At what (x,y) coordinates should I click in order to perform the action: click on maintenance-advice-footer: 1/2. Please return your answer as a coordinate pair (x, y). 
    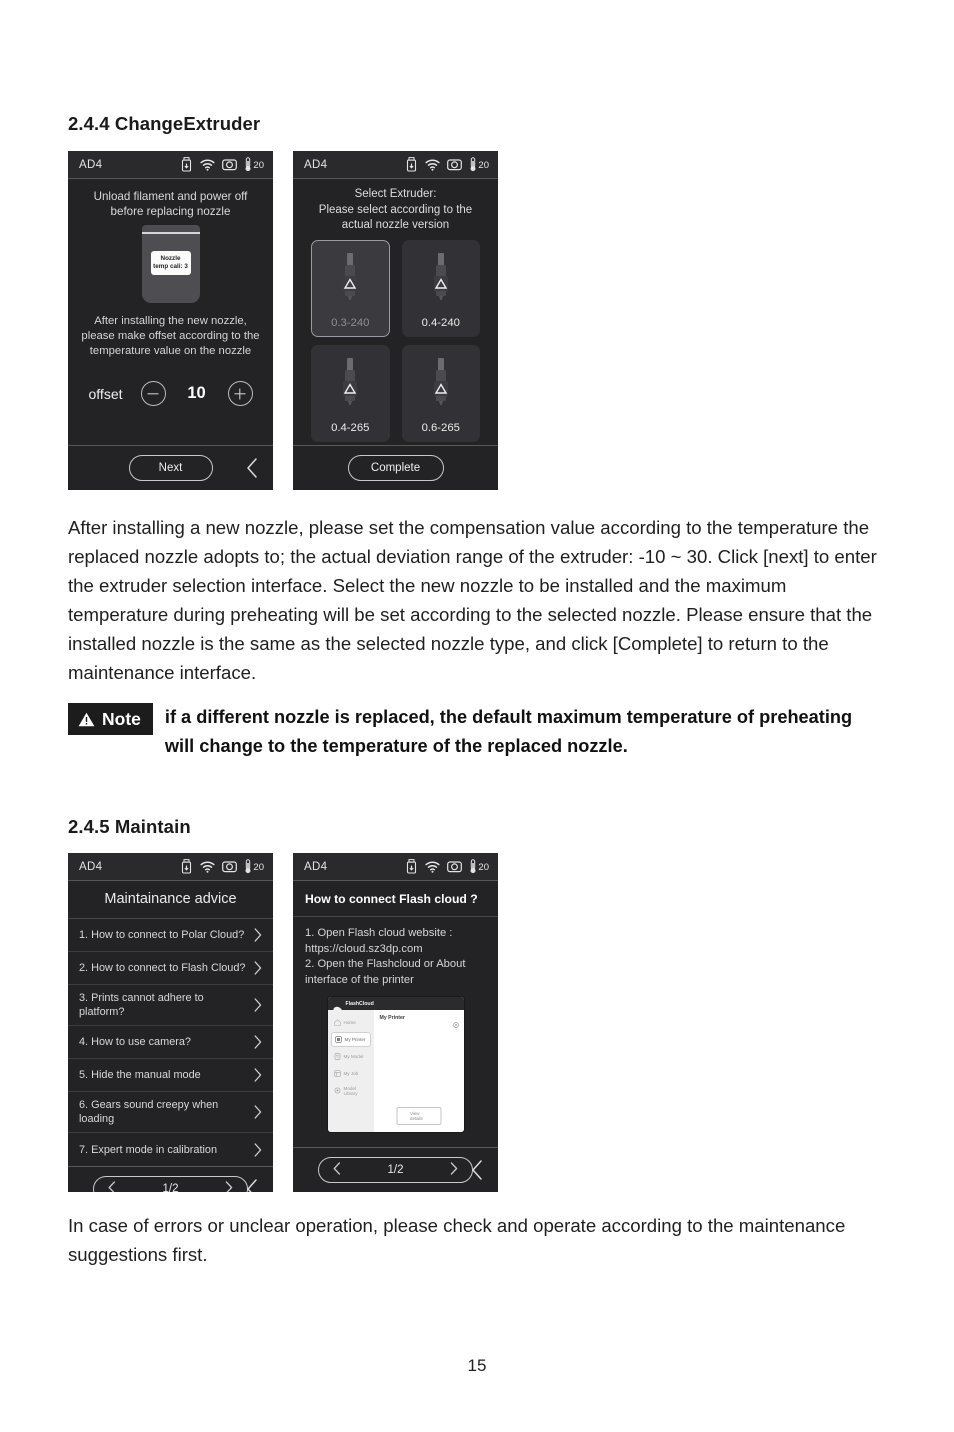
    Looking at the image, I should click on (170, 1179).